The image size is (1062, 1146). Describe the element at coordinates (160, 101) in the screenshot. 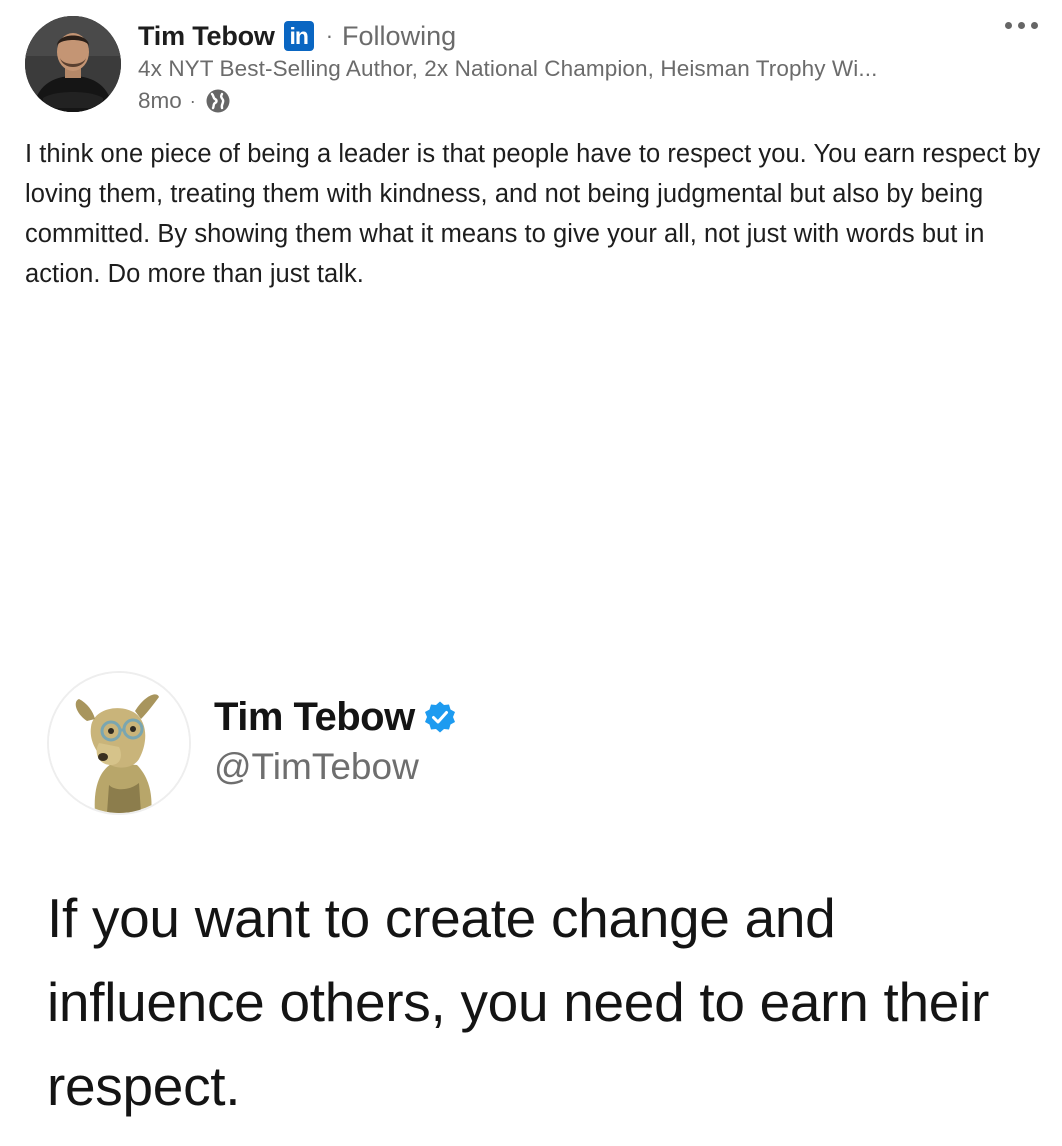

I see `post-age: 8mo` at that location.